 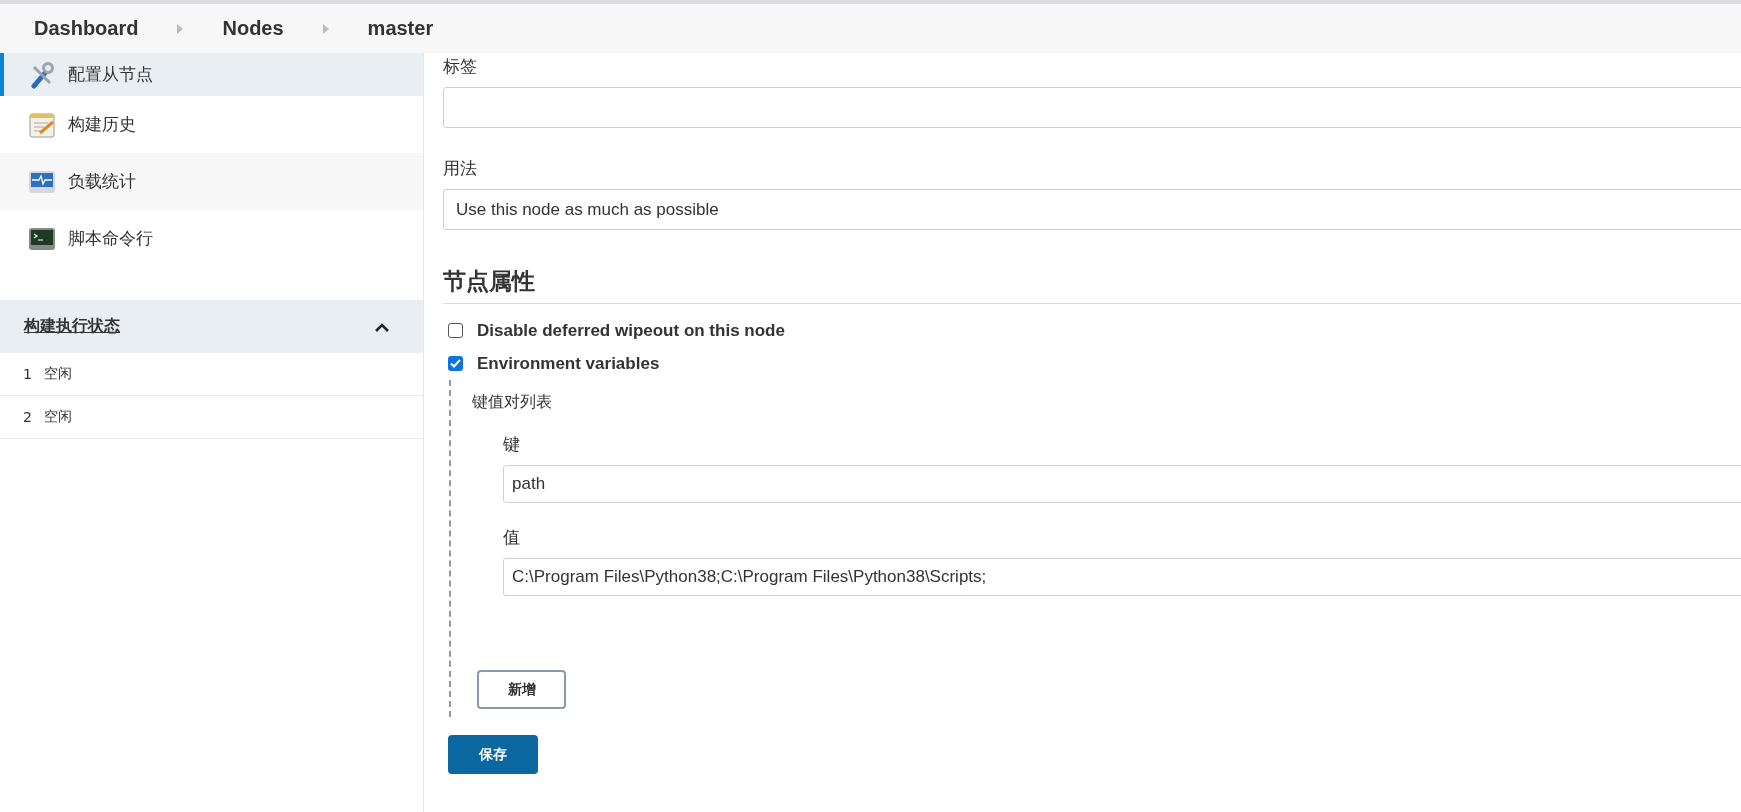 What do you see at coordinates (512, 444) in the screenshot?
I see `field-label: 键` at bounding box center [512, 444].